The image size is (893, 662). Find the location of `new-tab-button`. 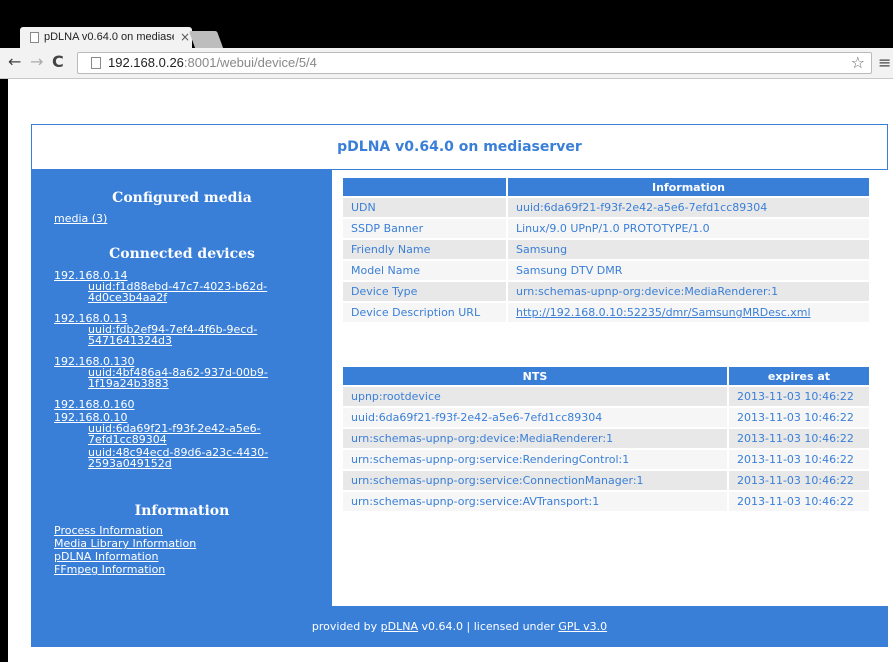

new-tab-button is located at coordinates (206, 39).